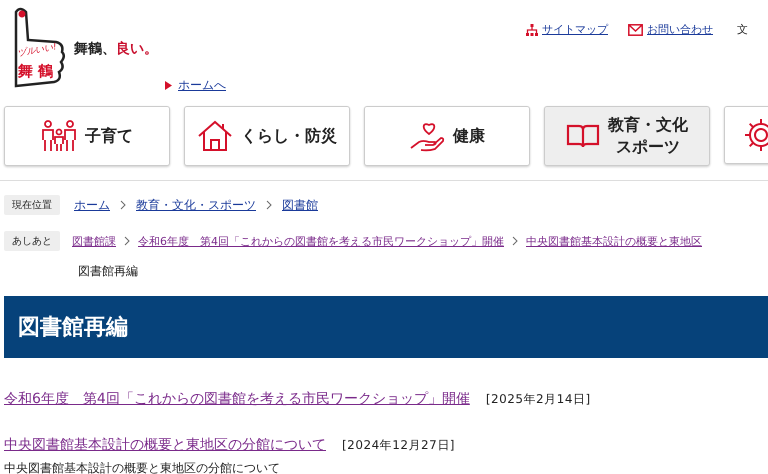 The image size is (768, 474). Describe the element at coordinates (237, 399) in the screenshot. I see `article-link: 令和6年度 第4回「これからの図書館を考える市民ワークショップ」開催` at that location.